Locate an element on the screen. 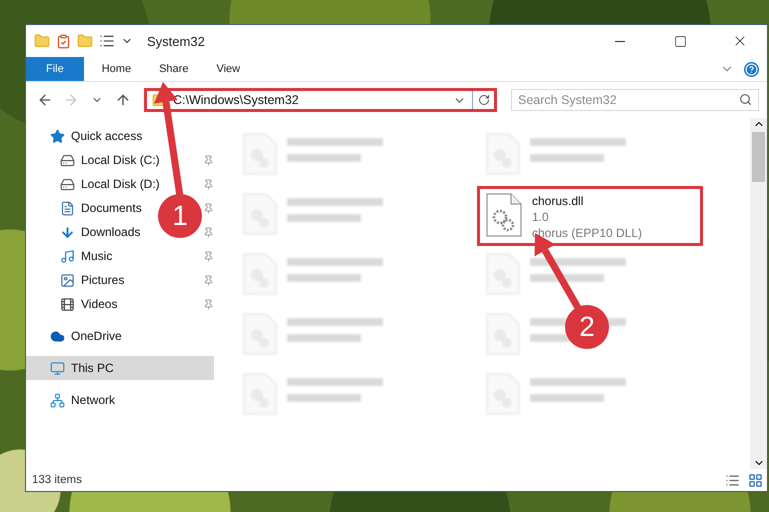  document-icon is located at coordinates (67, 208).